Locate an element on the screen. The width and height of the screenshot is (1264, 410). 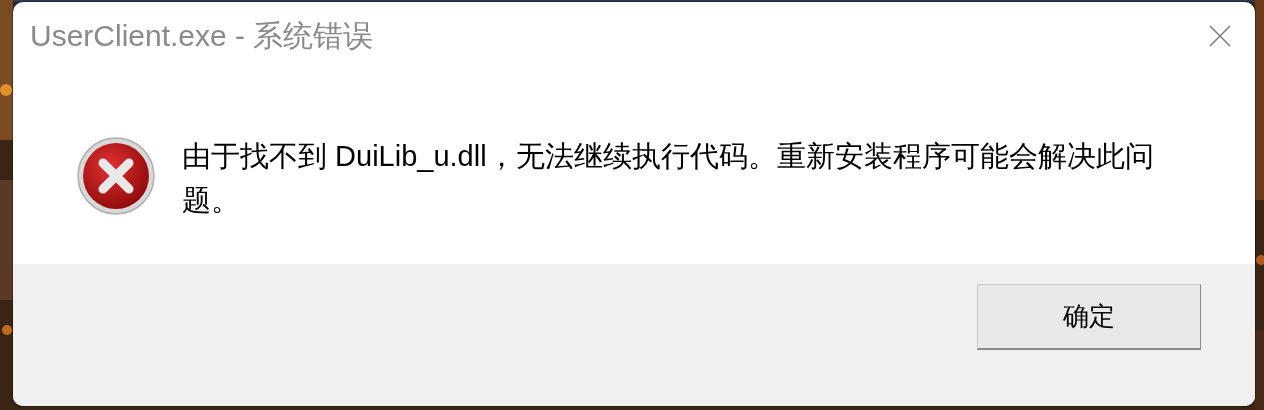
close-icon is located at coordinates (1220, 36).